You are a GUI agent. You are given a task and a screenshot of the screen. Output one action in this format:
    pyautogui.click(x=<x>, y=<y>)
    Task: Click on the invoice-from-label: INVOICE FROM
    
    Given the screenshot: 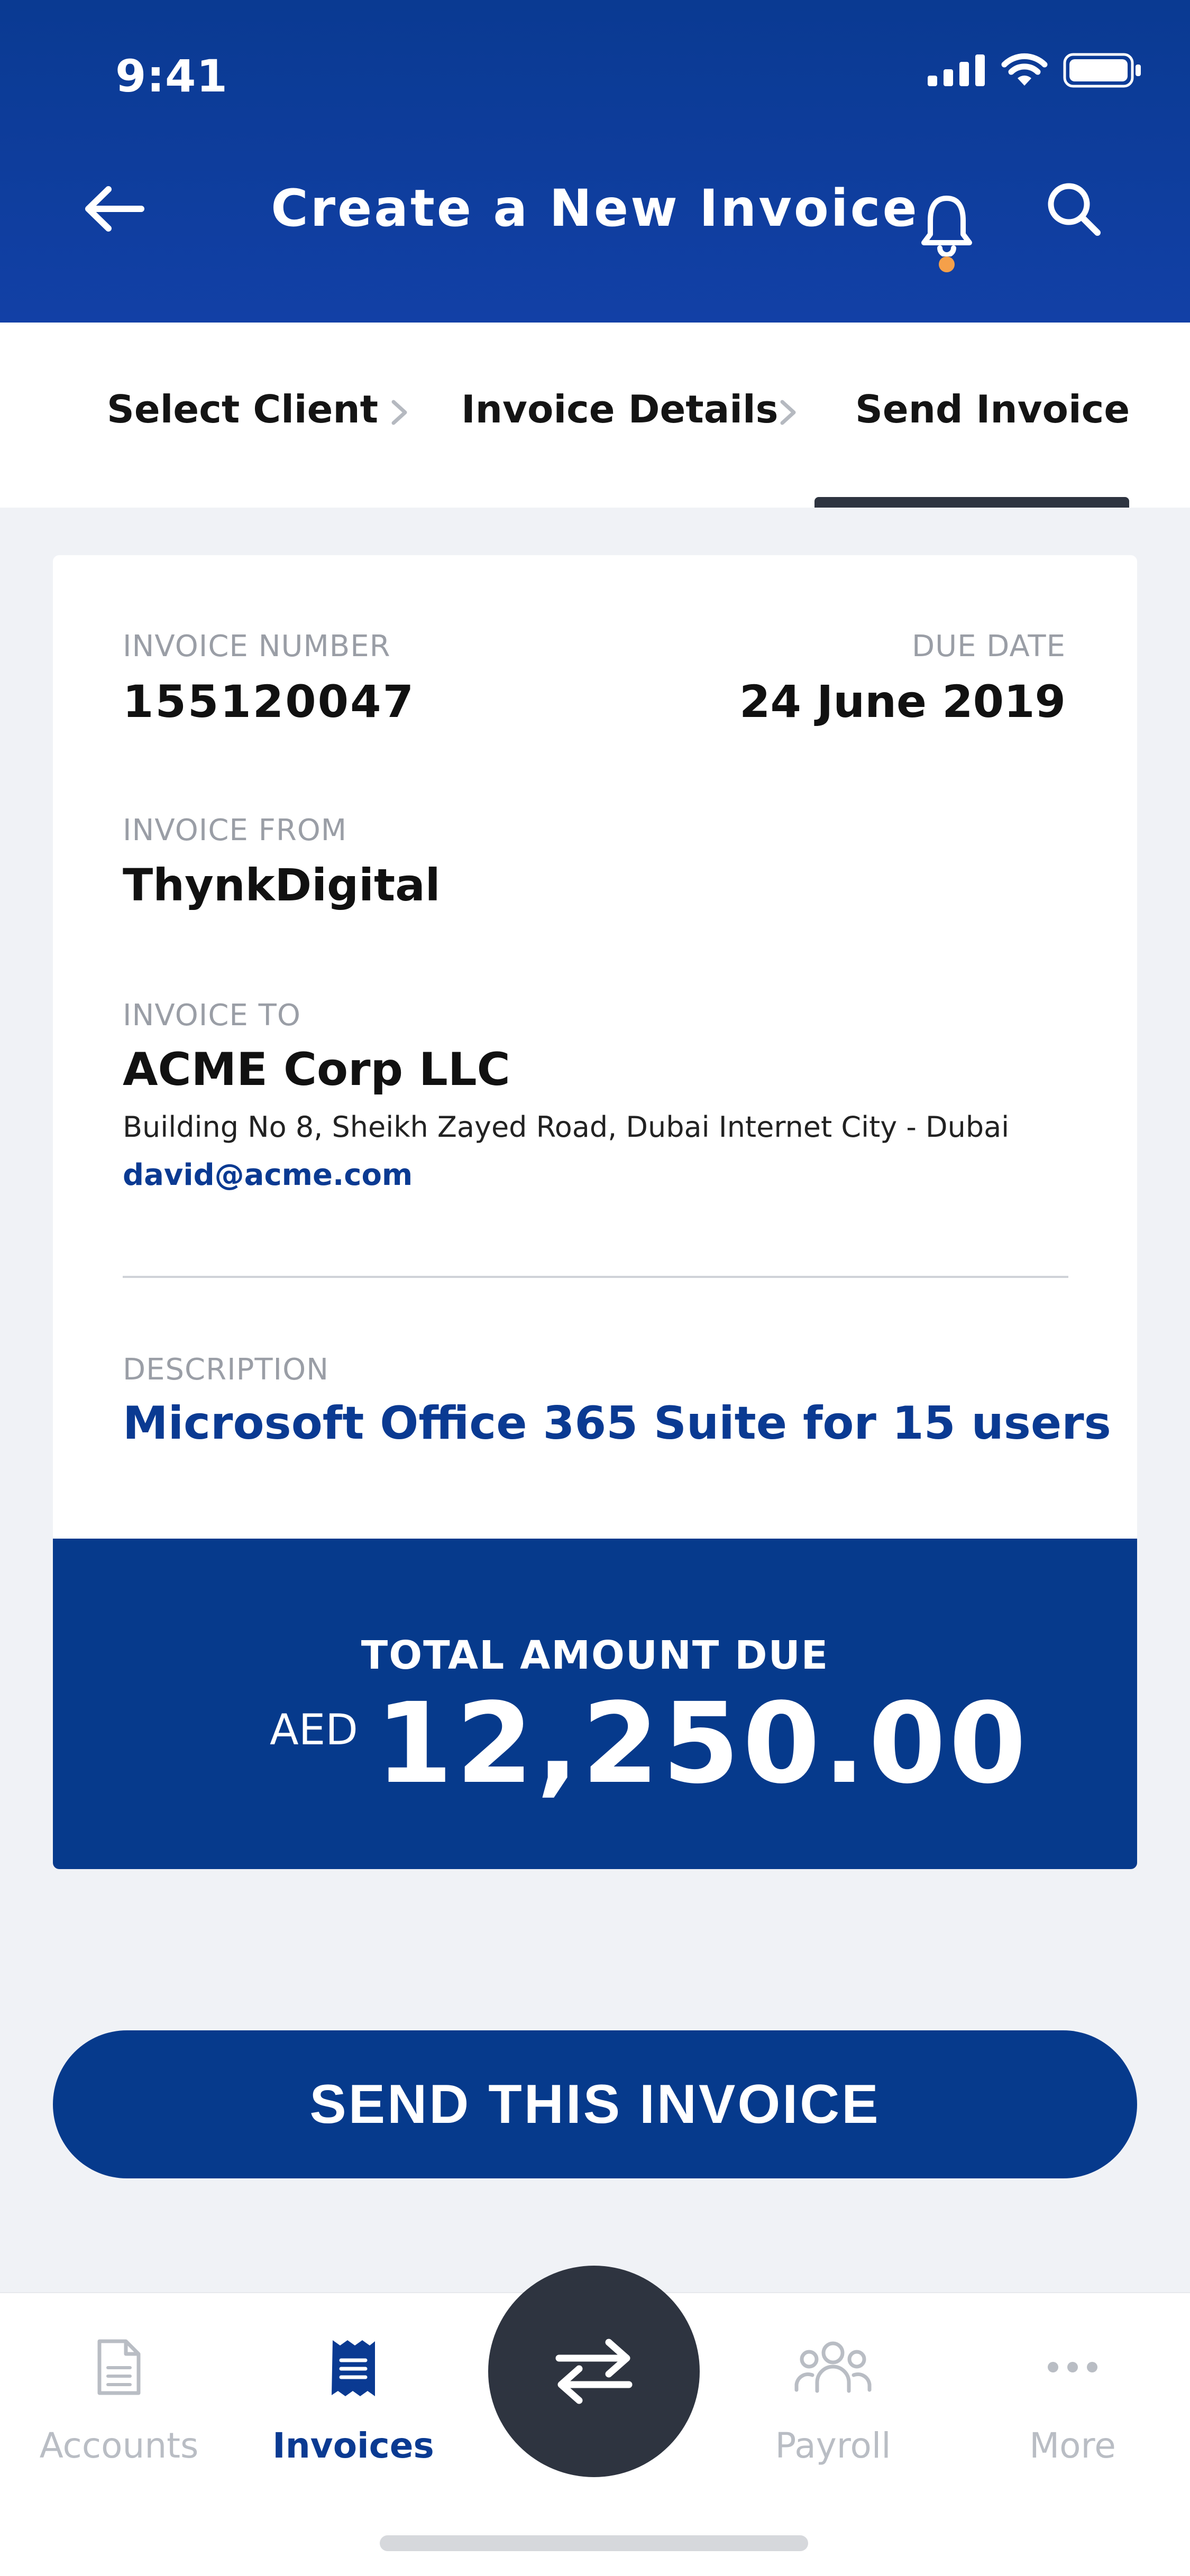 What is the action you would take?
    pyautogui.click(x=235, y=830)
    